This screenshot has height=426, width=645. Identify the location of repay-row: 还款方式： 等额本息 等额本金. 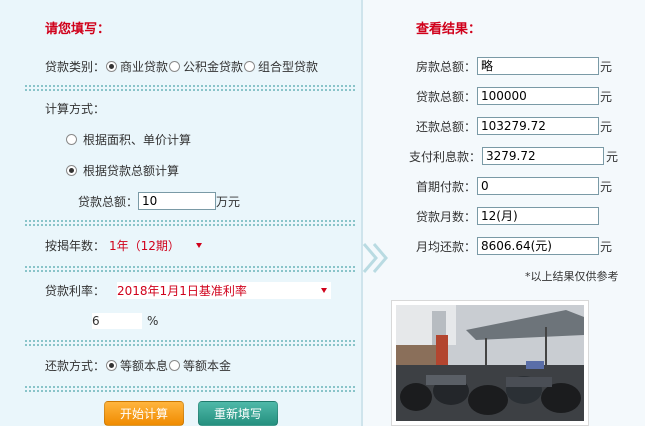
(138, 365).